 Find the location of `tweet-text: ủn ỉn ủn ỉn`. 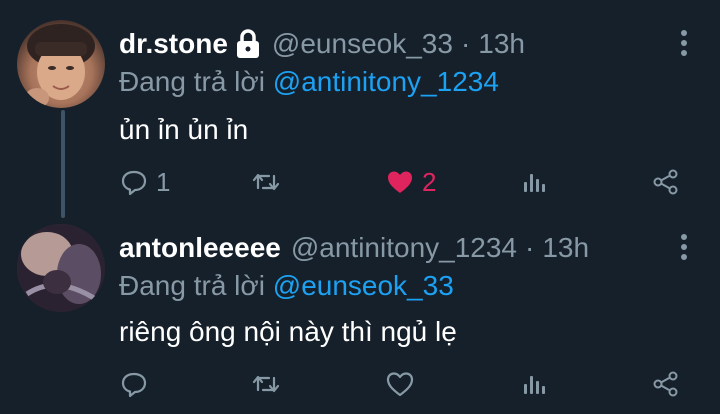

tweet-text: ủn ỉn ủn ỉn is located at coordinates (184, 129).